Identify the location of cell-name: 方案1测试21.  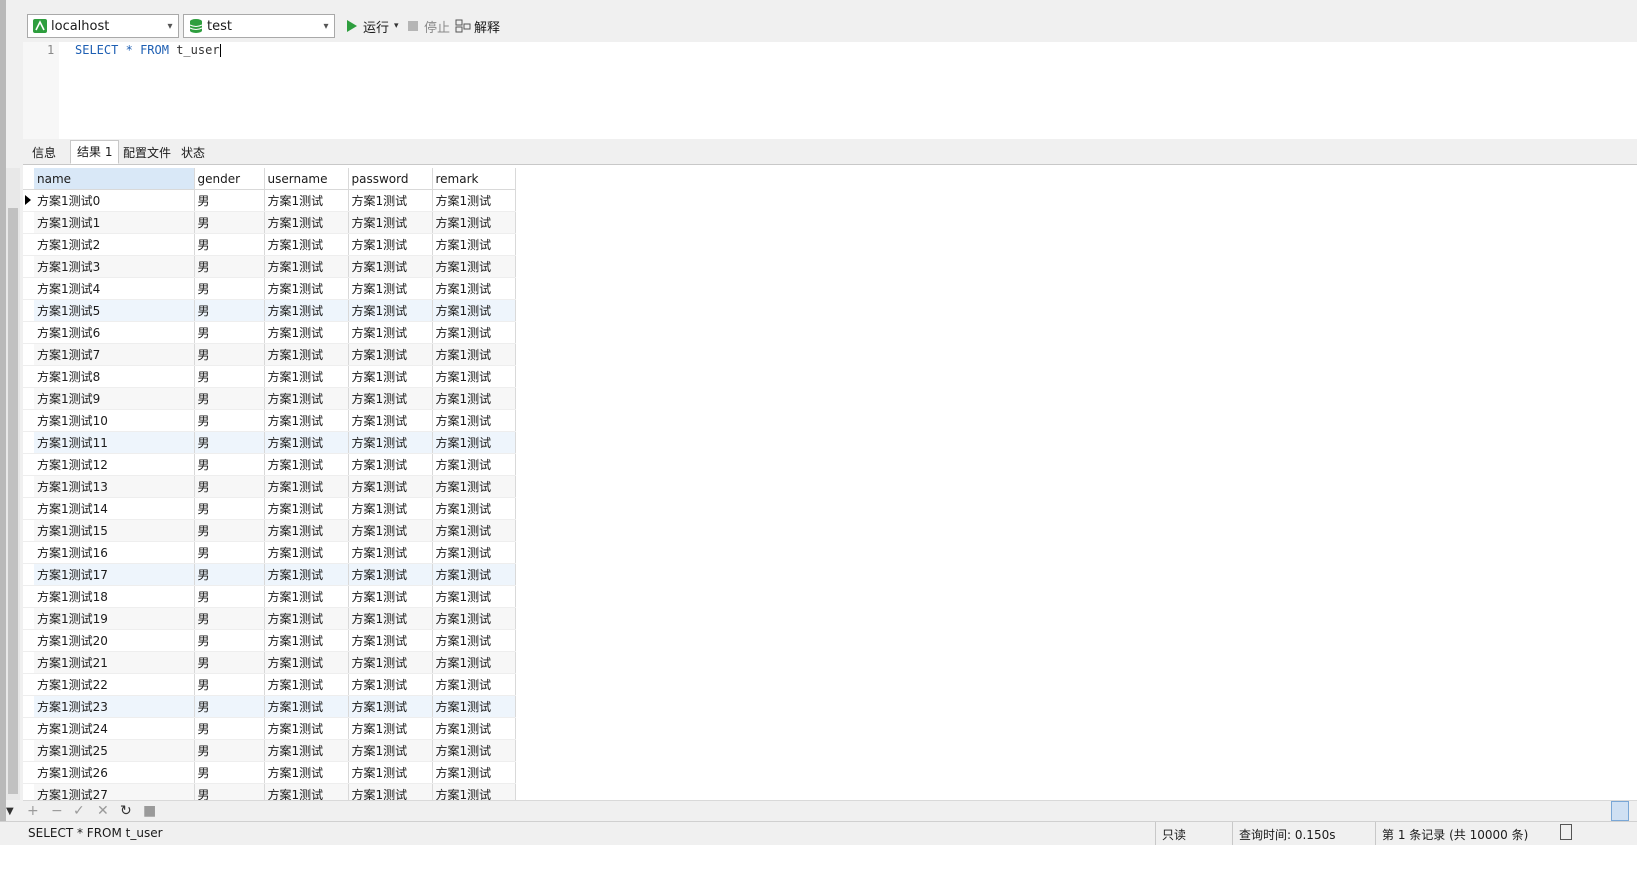
(114, 662).